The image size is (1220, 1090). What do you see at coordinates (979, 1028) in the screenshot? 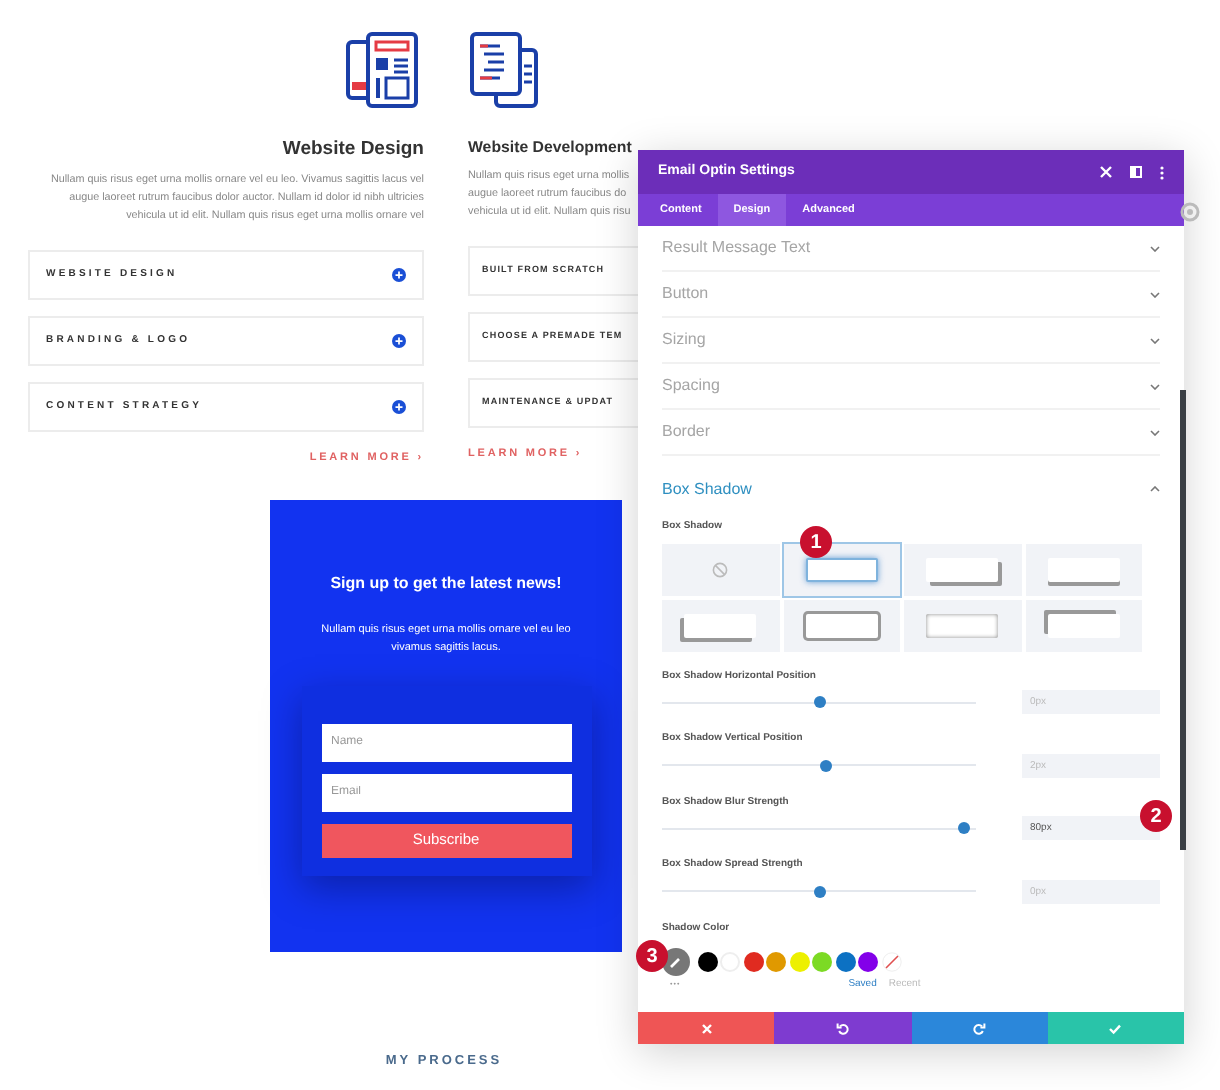
I see `redo-icon` at bounding box center [979, 1028].